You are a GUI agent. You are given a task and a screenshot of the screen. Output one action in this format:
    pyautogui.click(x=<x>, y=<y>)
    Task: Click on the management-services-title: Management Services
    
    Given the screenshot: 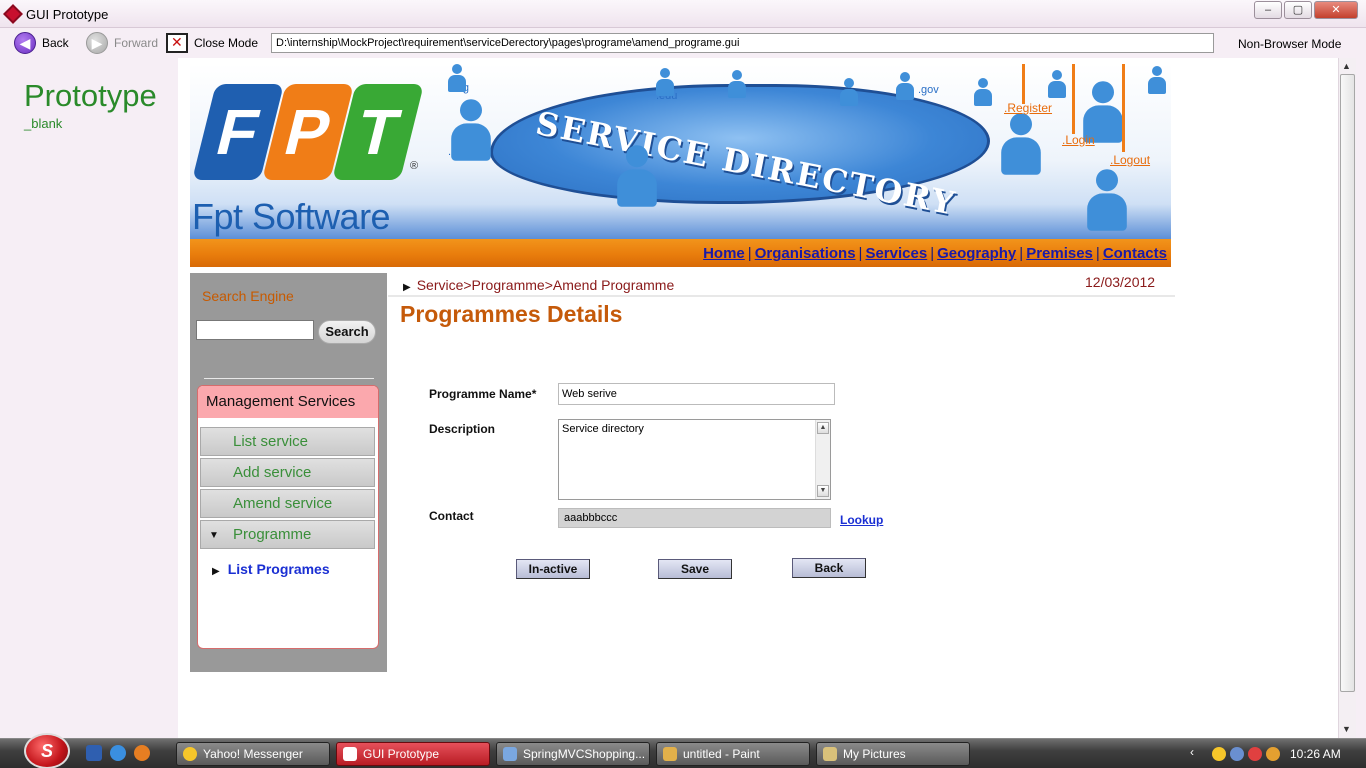 What is the action you would take?
    pyautogui.click(x=288, y=402)
    